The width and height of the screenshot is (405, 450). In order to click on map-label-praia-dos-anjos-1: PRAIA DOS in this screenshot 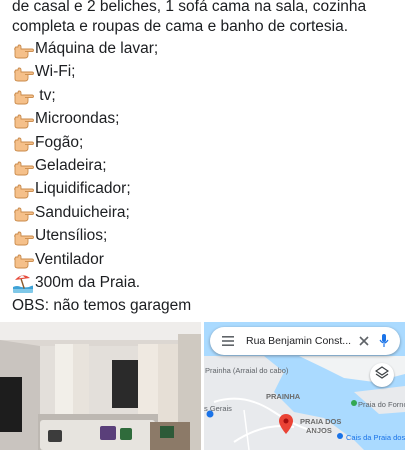, I will do `click(321, 421)`.